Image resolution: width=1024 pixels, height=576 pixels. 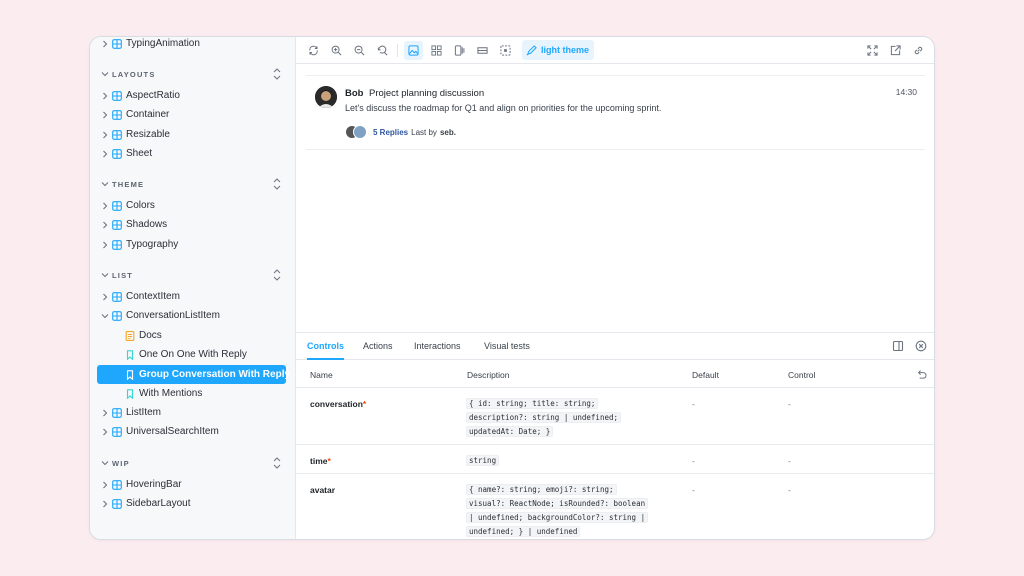 What do you see at coordinates (192, 354) in the screenshot?
I see `sidebar-item-one-on-one-with-reply: One On One With Reply` at bounding box center [192, 354].